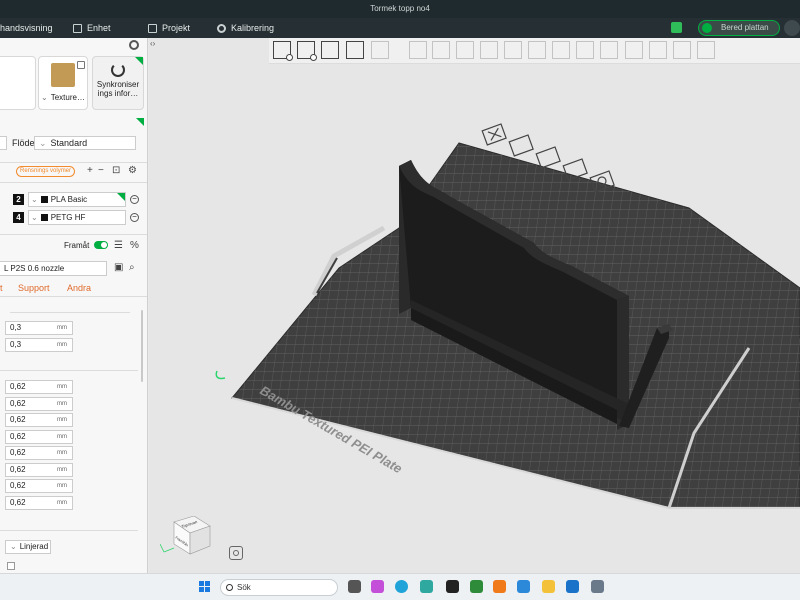 The image size is (800, 600). I want to click on collapse-sidebar-icon: ‹›, so click(152, 43).